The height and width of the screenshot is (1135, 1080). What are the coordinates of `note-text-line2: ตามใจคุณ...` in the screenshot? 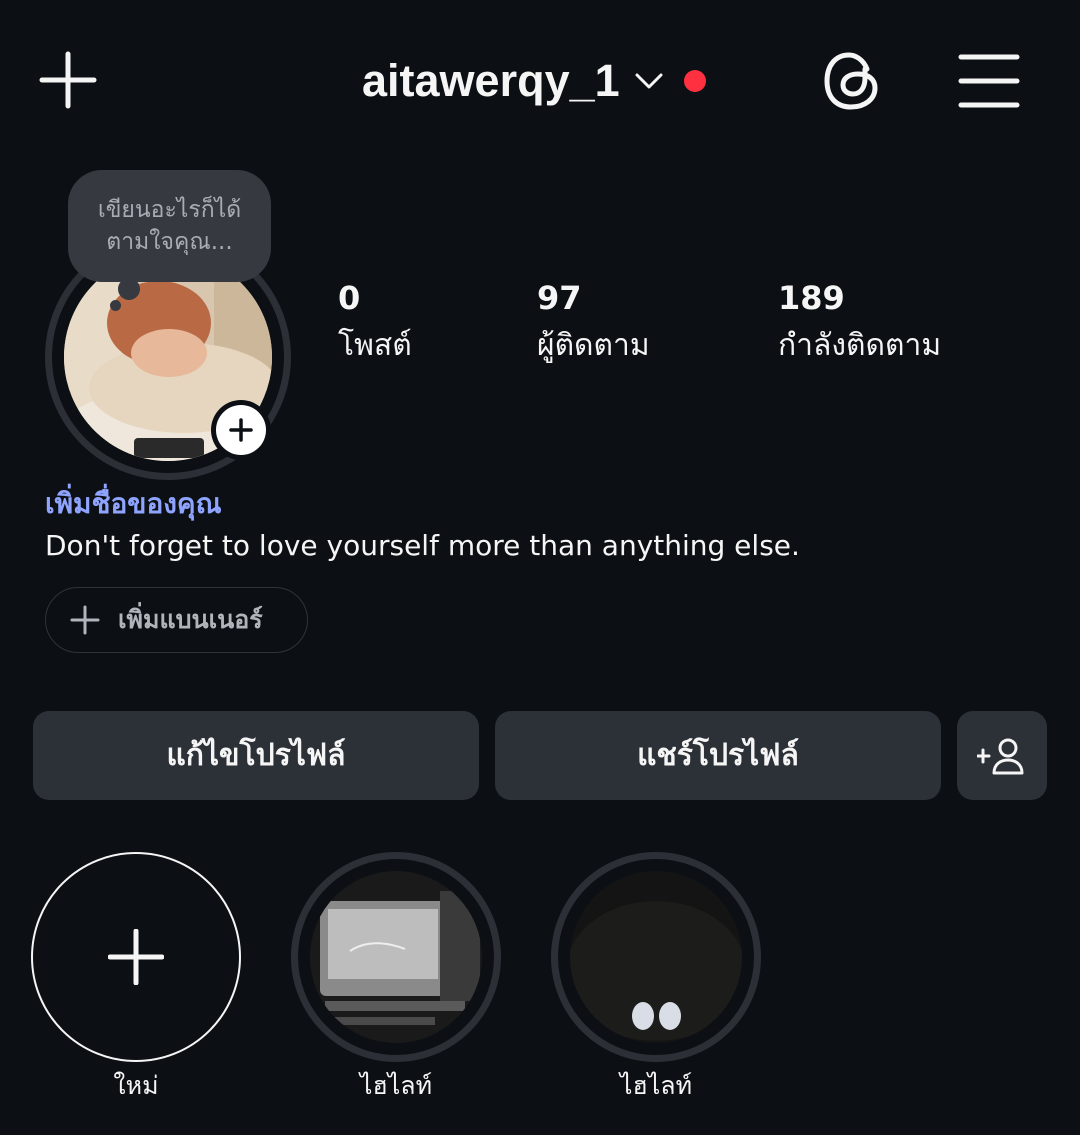 It's located at (169, 242).